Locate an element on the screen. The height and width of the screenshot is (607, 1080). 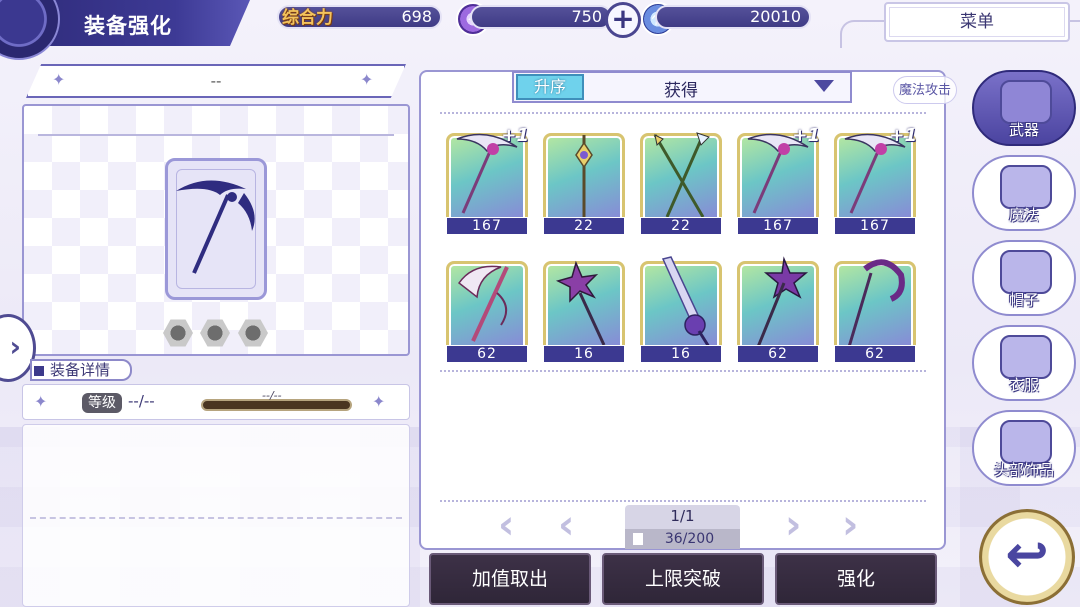
page-number: 1/1 is located at coordinates (682, 516).